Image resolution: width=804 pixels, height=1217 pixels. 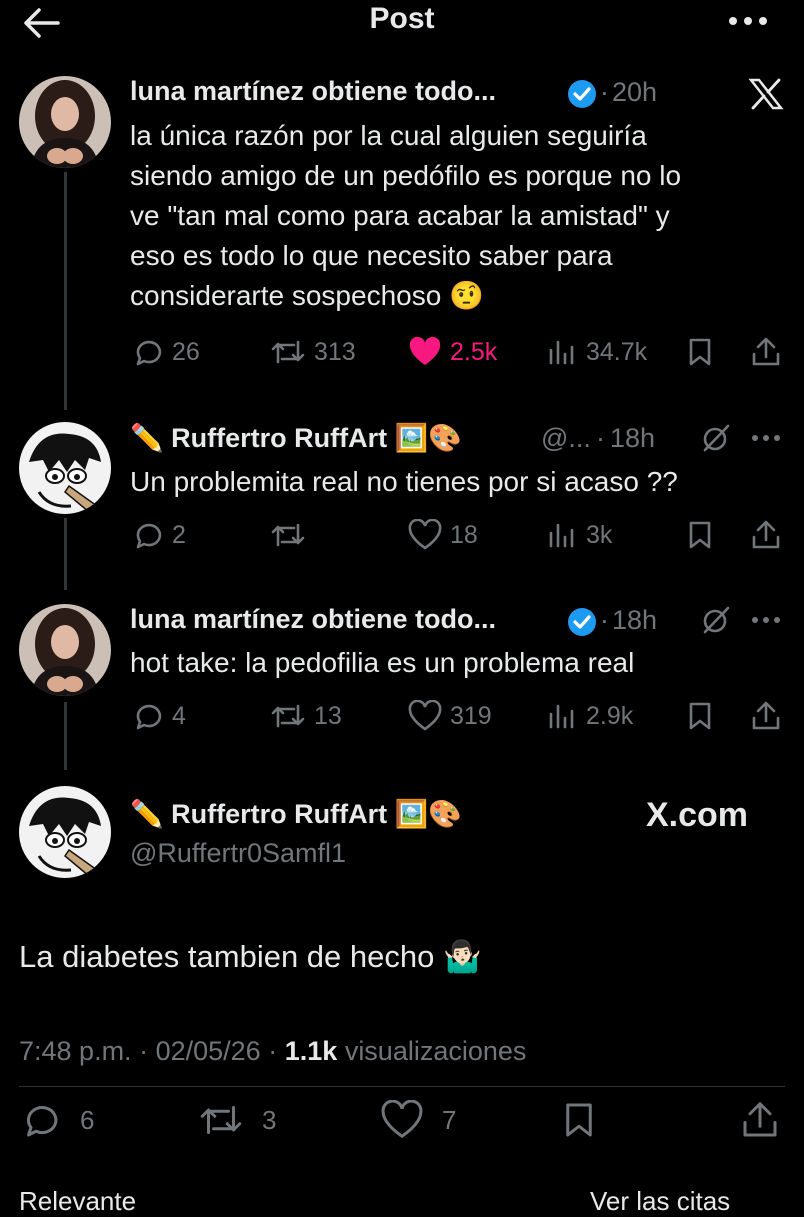 I want to click on main-tweet-text: La diabetes tambien de hecho 🤷🏻‍♂️, so click(x=250, y=956).